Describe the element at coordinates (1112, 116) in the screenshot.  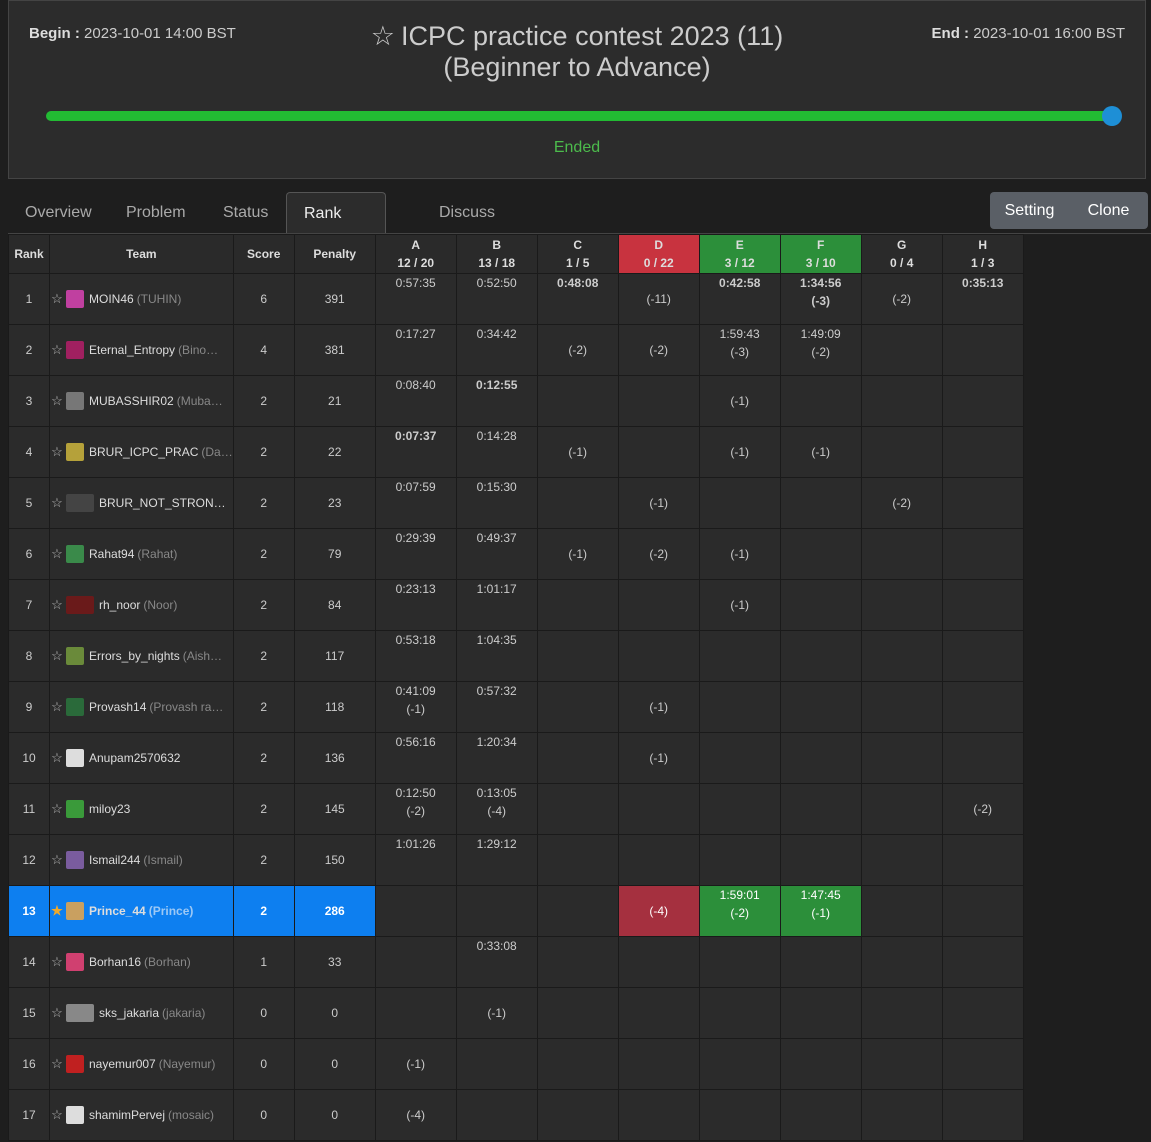
I see `progress-knob` at that location.